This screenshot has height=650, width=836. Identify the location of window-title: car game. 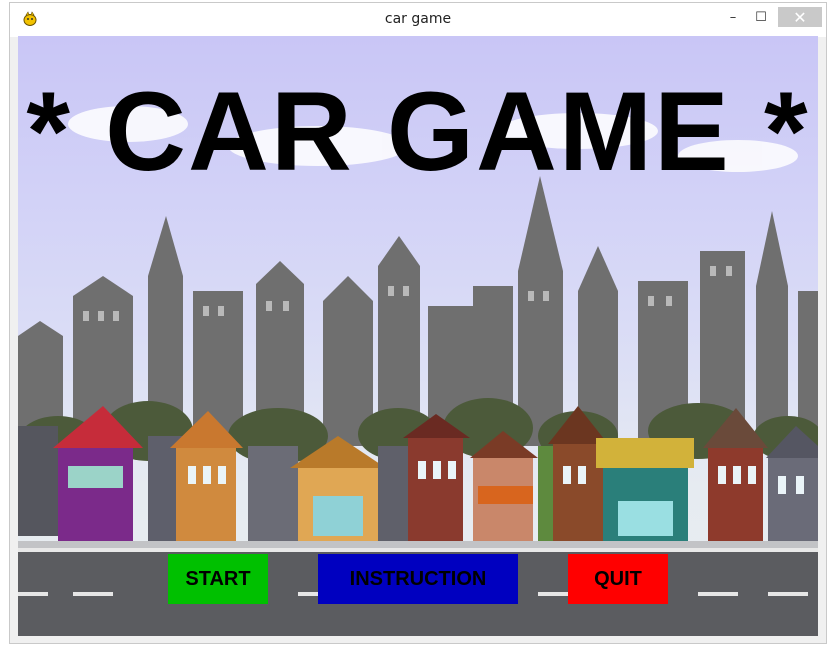
(418, 19).